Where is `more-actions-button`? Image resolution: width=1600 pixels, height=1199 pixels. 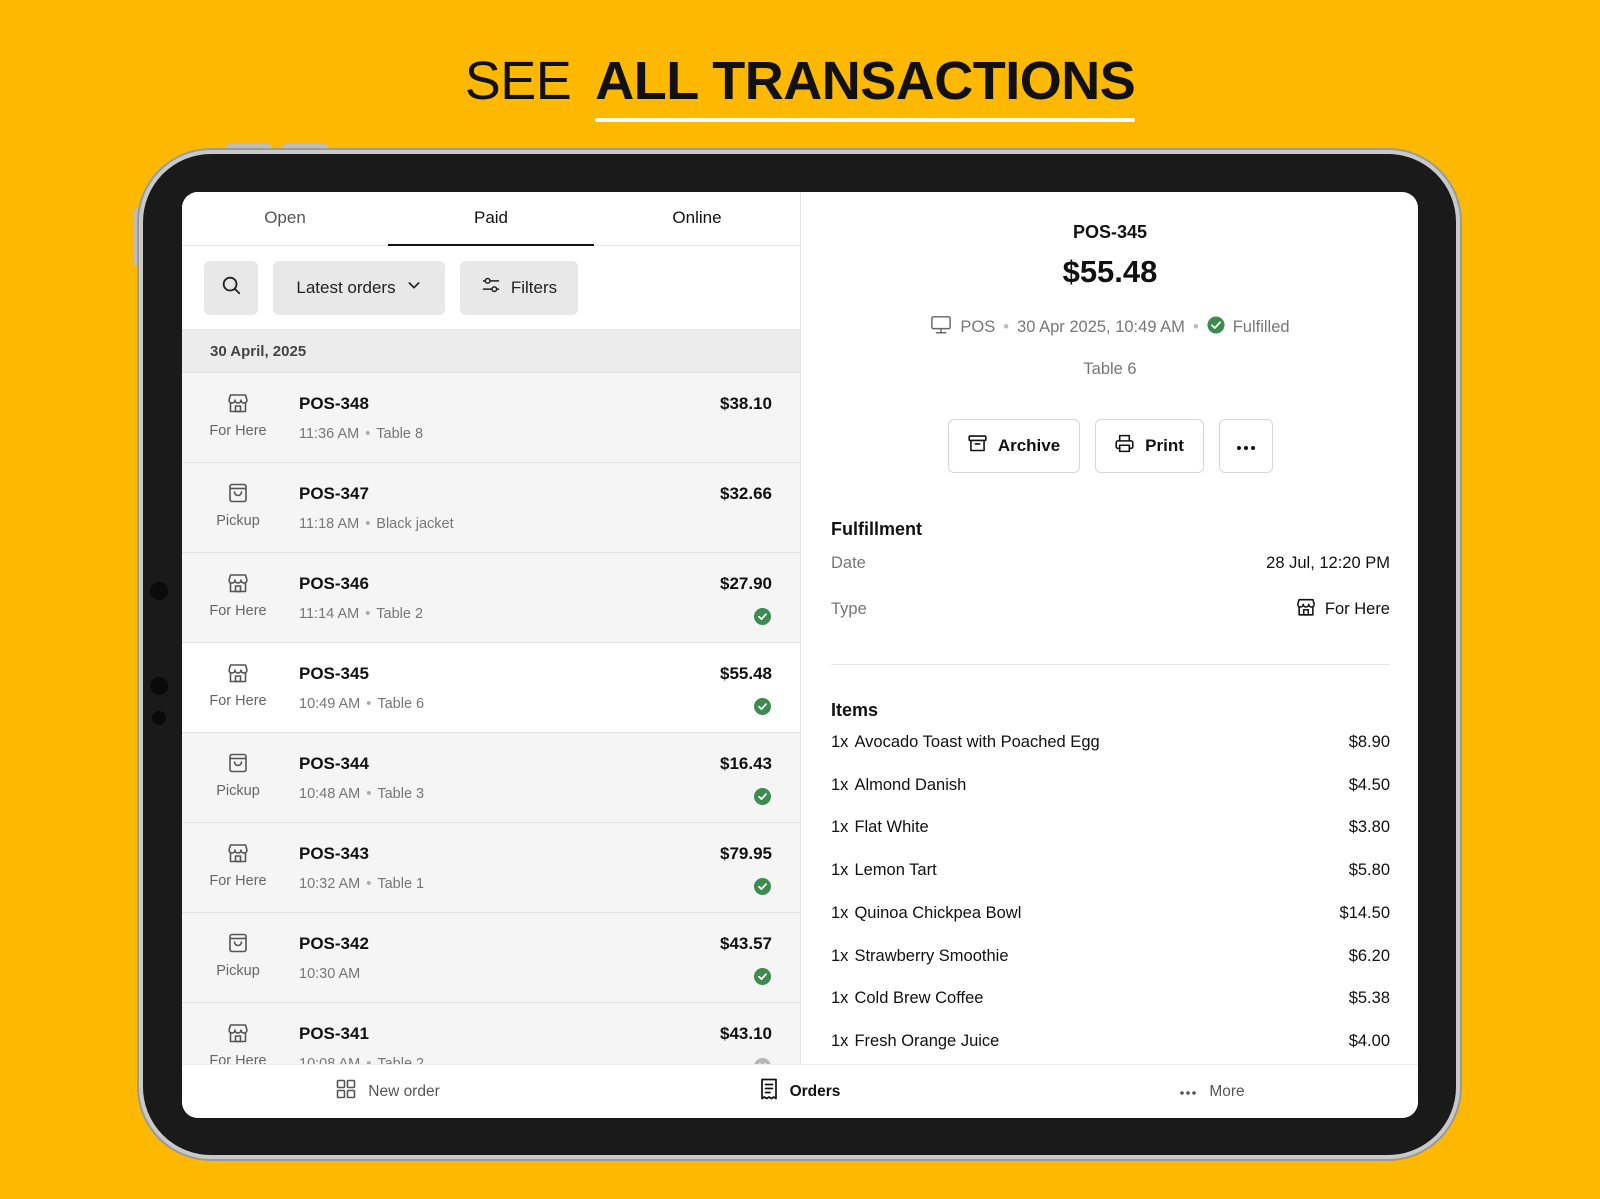 more-actions-button is located at coordinates (1245, 446).